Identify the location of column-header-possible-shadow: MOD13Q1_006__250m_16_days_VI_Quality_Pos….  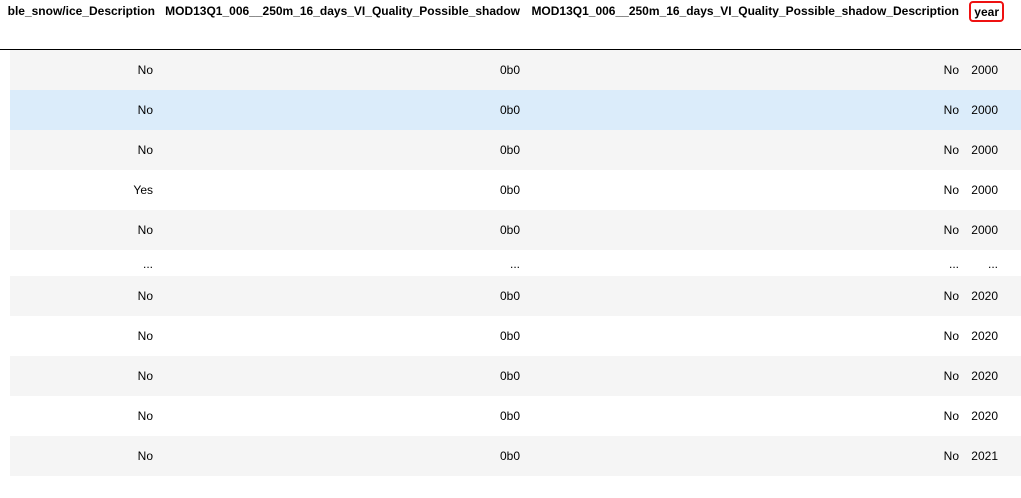
(342, 11).